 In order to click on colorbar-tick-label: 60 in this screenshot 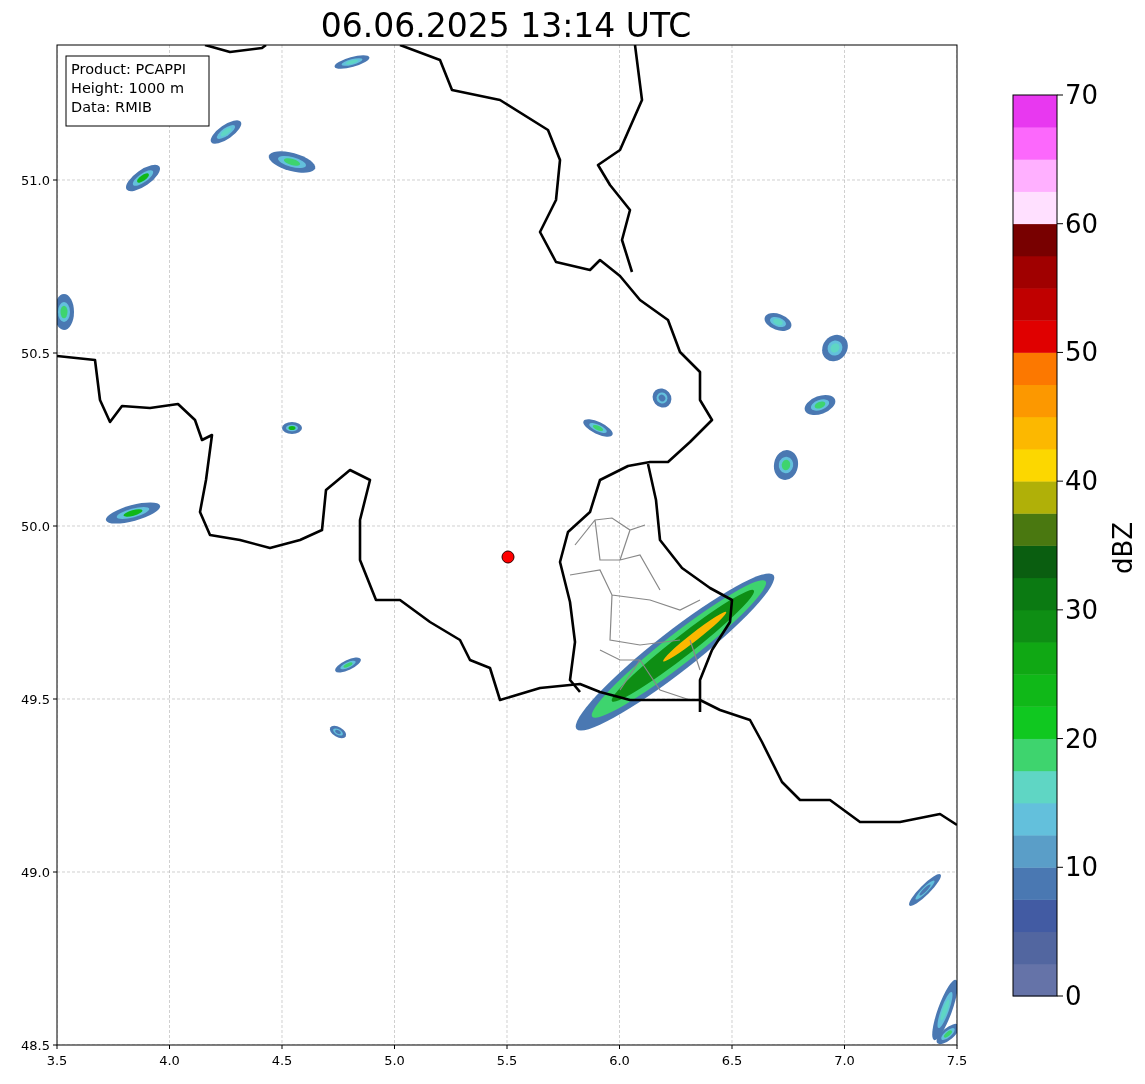, I will do `click(1082, 223)`.